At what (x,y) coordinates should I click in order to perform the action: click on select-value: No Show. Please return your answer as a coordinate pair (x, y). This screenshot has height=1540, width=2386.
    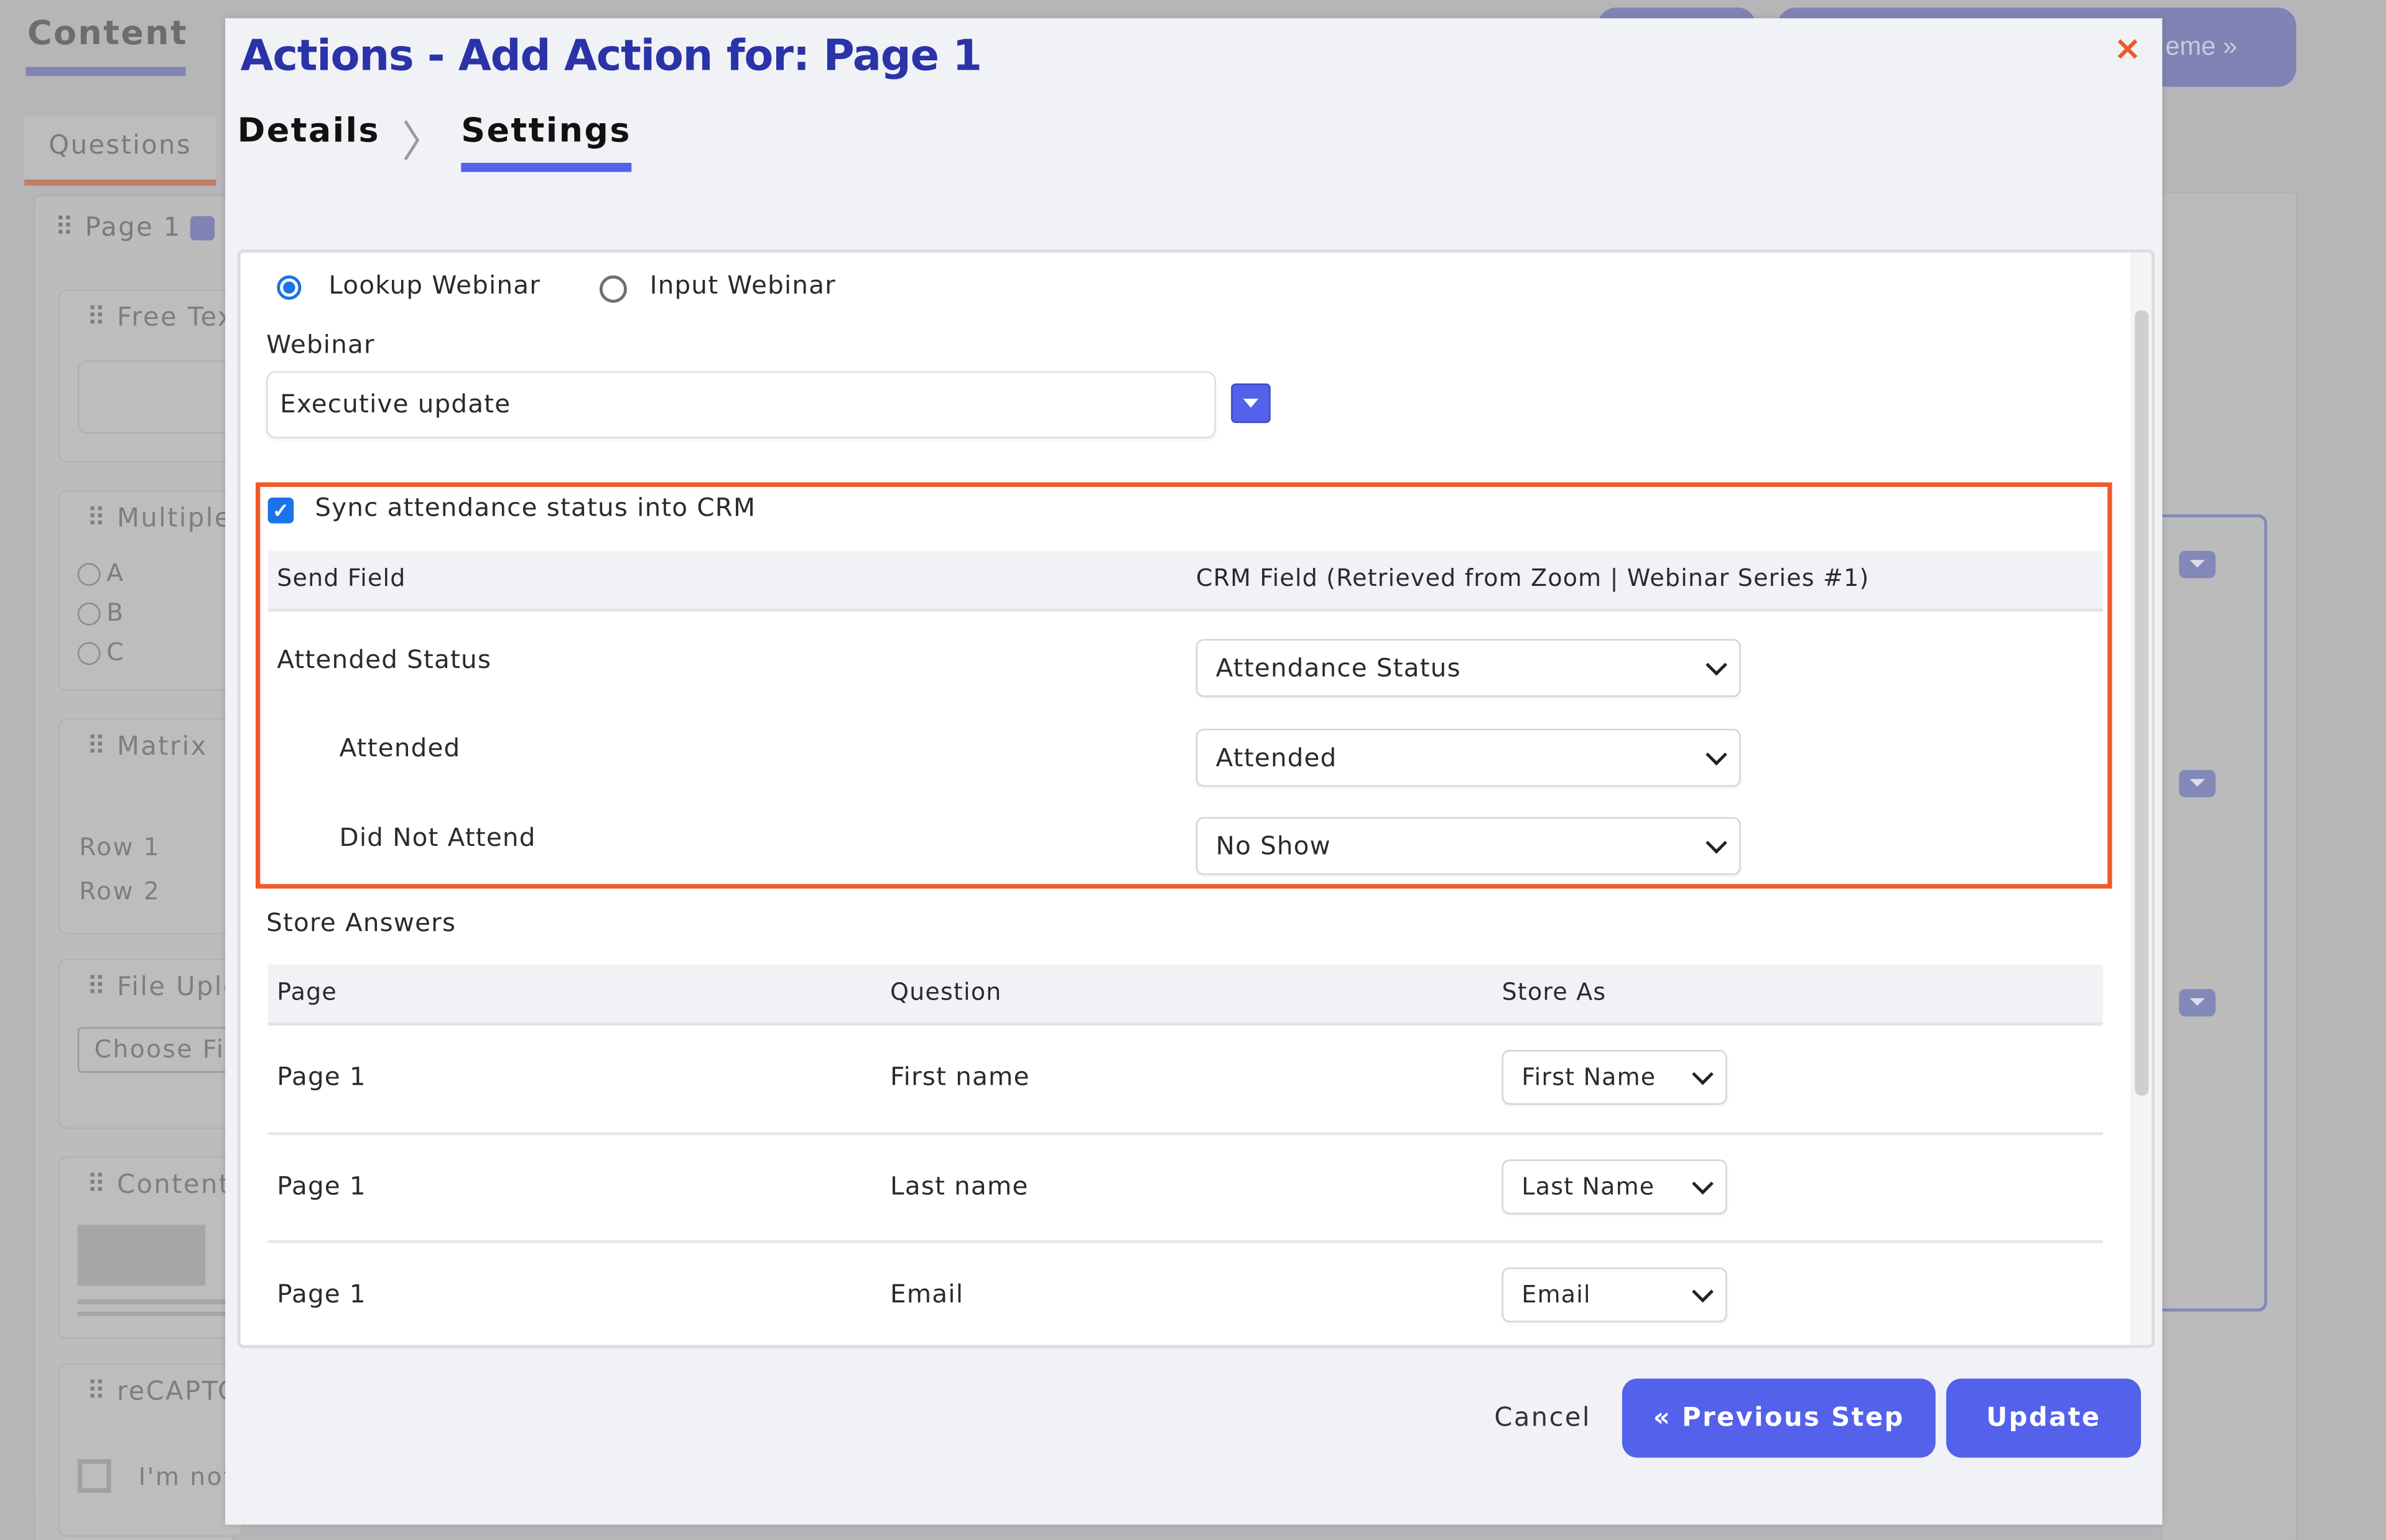
    Looking at the image, I should click on (1273, 846).